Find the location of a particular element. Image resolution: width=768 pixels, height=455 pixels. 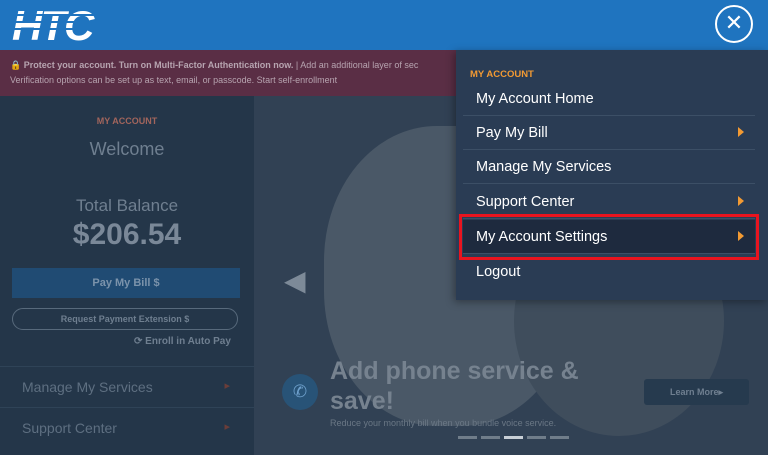

menu-item-label: My Account Home is located at coordinates (535, 99).